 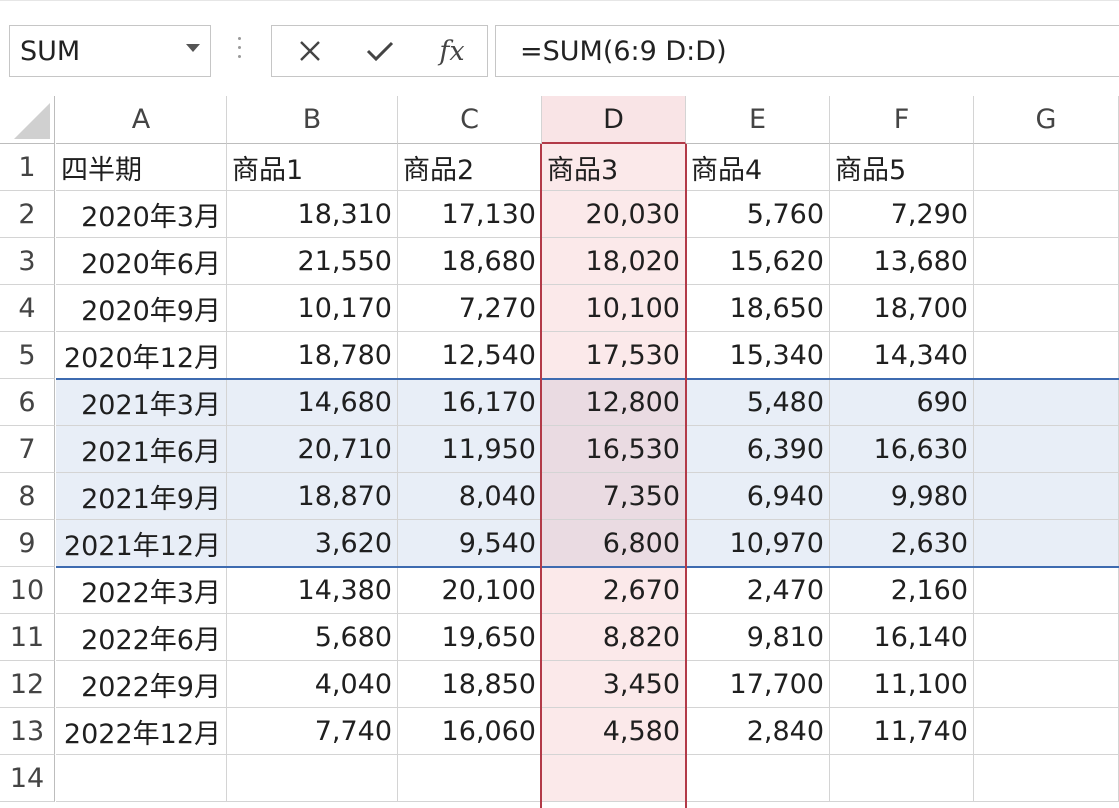 What do you see at coordinates (470, 167) in the screenshot?
I see `cell-c1: 商品2` at bounding box center [470, 167].